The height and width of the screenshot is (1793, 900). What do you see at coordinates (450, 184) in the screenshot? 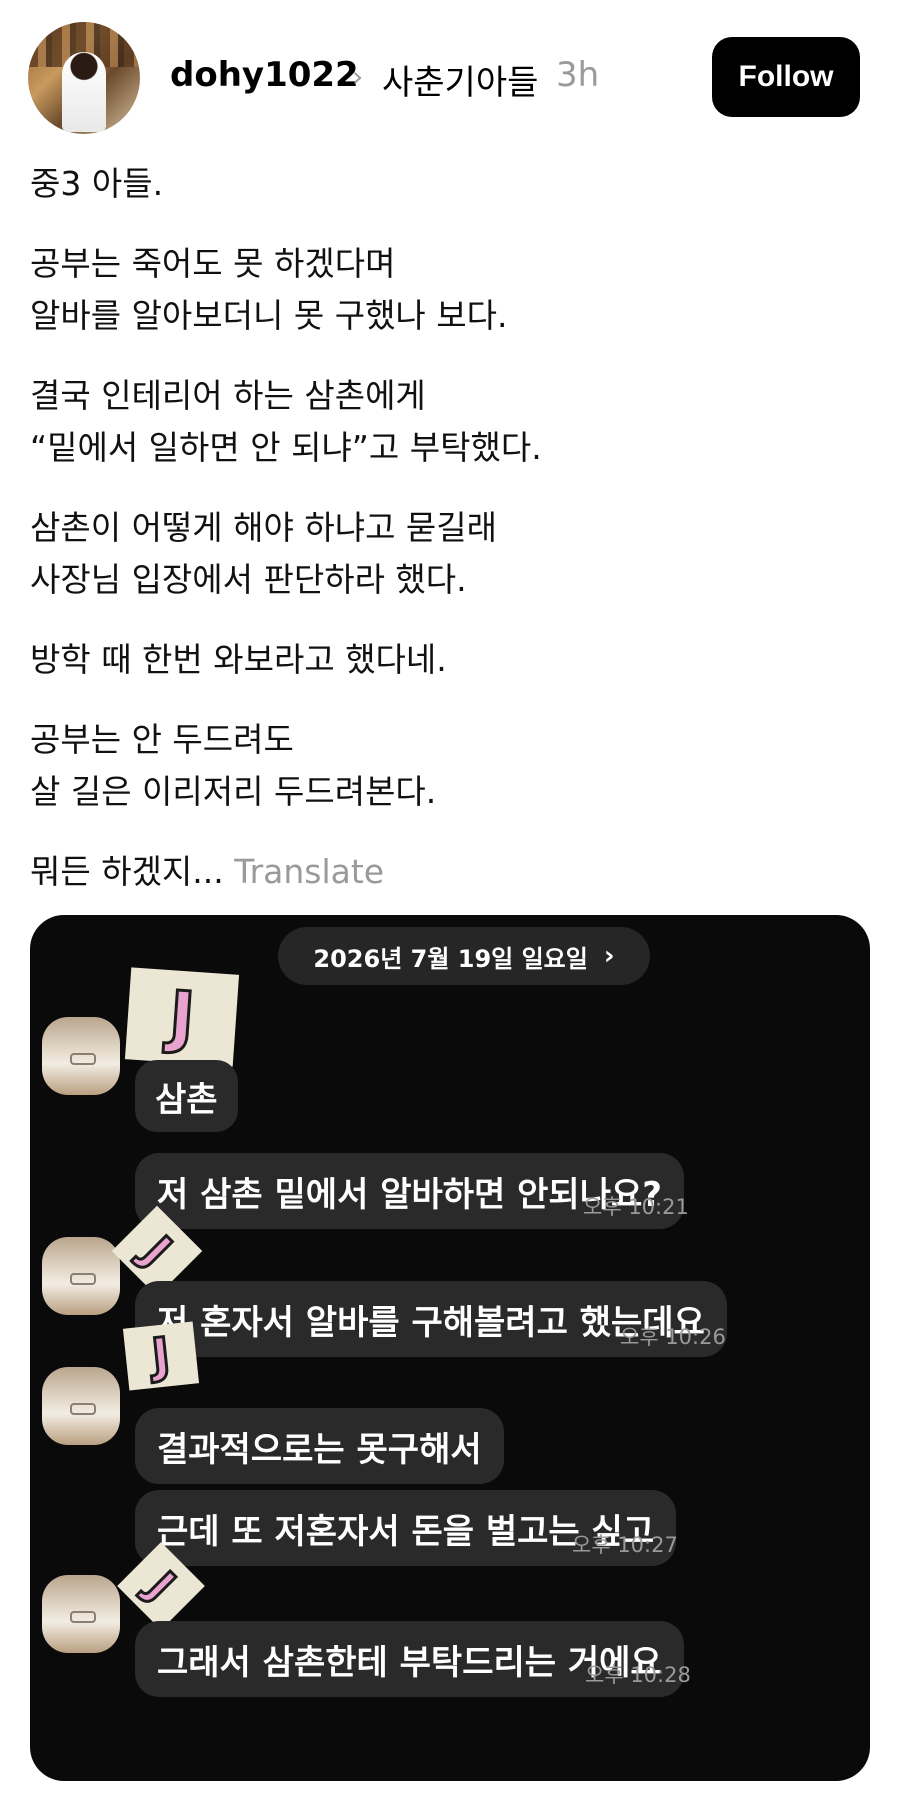
I see `post-paragraph: 중3 아들.` at bounding box center [450, 184].